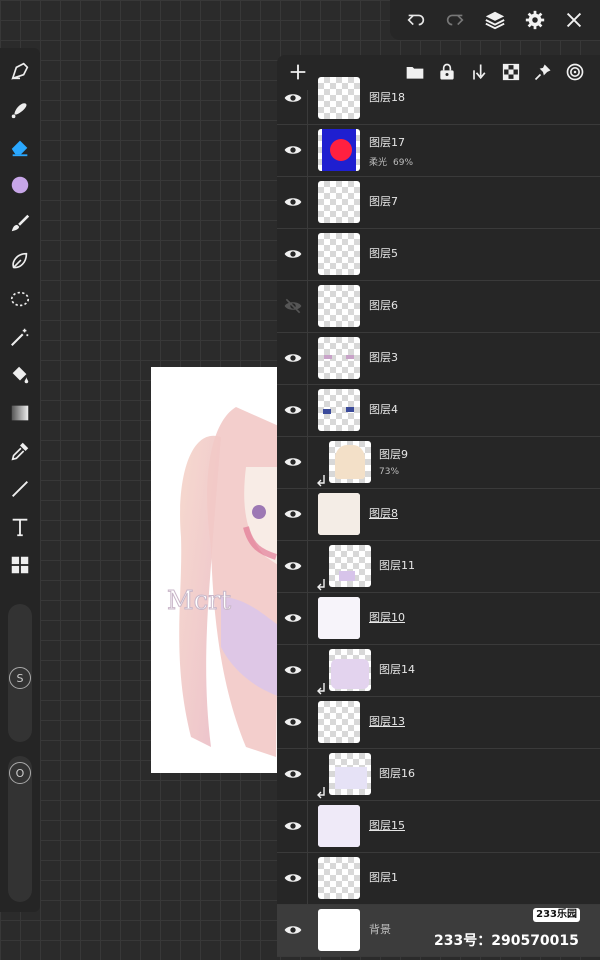 Image resolution: width=600 pixels, height=960 pixels. Describe the element at coordinates (20, 527) in the screenshot. I see `text-icon` at that location.